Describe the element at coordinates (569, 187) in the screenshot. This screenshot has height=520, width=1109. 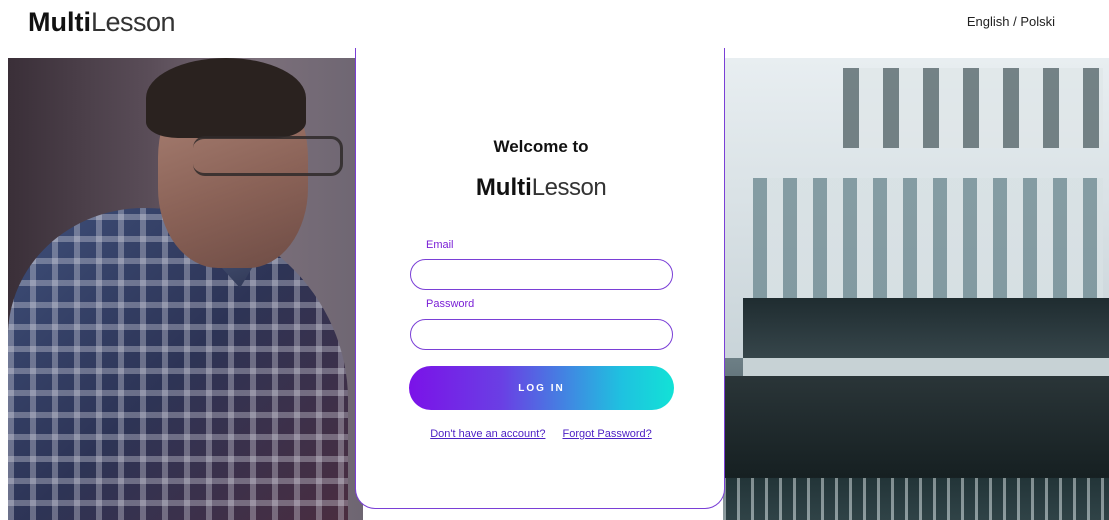
I see `card-logo-light: Lesson` at that location.